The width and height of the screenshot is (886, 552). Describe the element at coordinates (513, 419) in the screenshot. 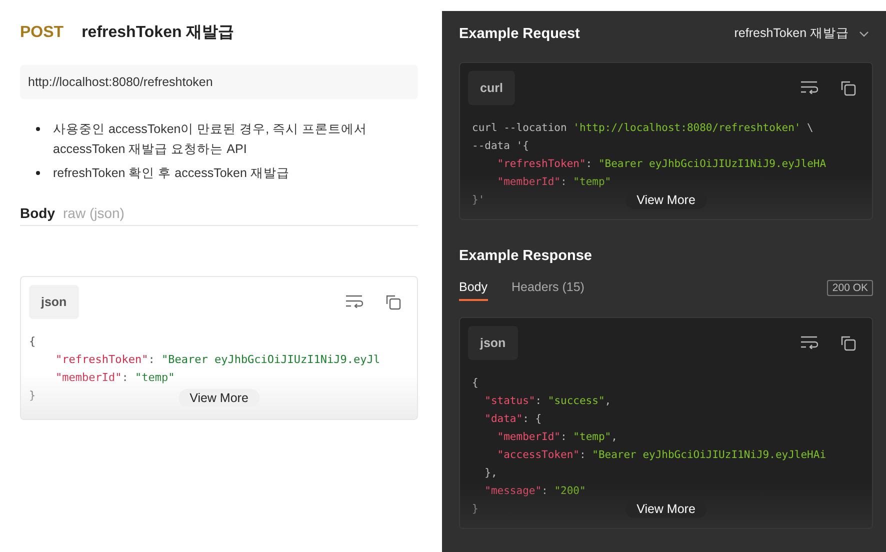

I see `code-line: "data": {` at that location.